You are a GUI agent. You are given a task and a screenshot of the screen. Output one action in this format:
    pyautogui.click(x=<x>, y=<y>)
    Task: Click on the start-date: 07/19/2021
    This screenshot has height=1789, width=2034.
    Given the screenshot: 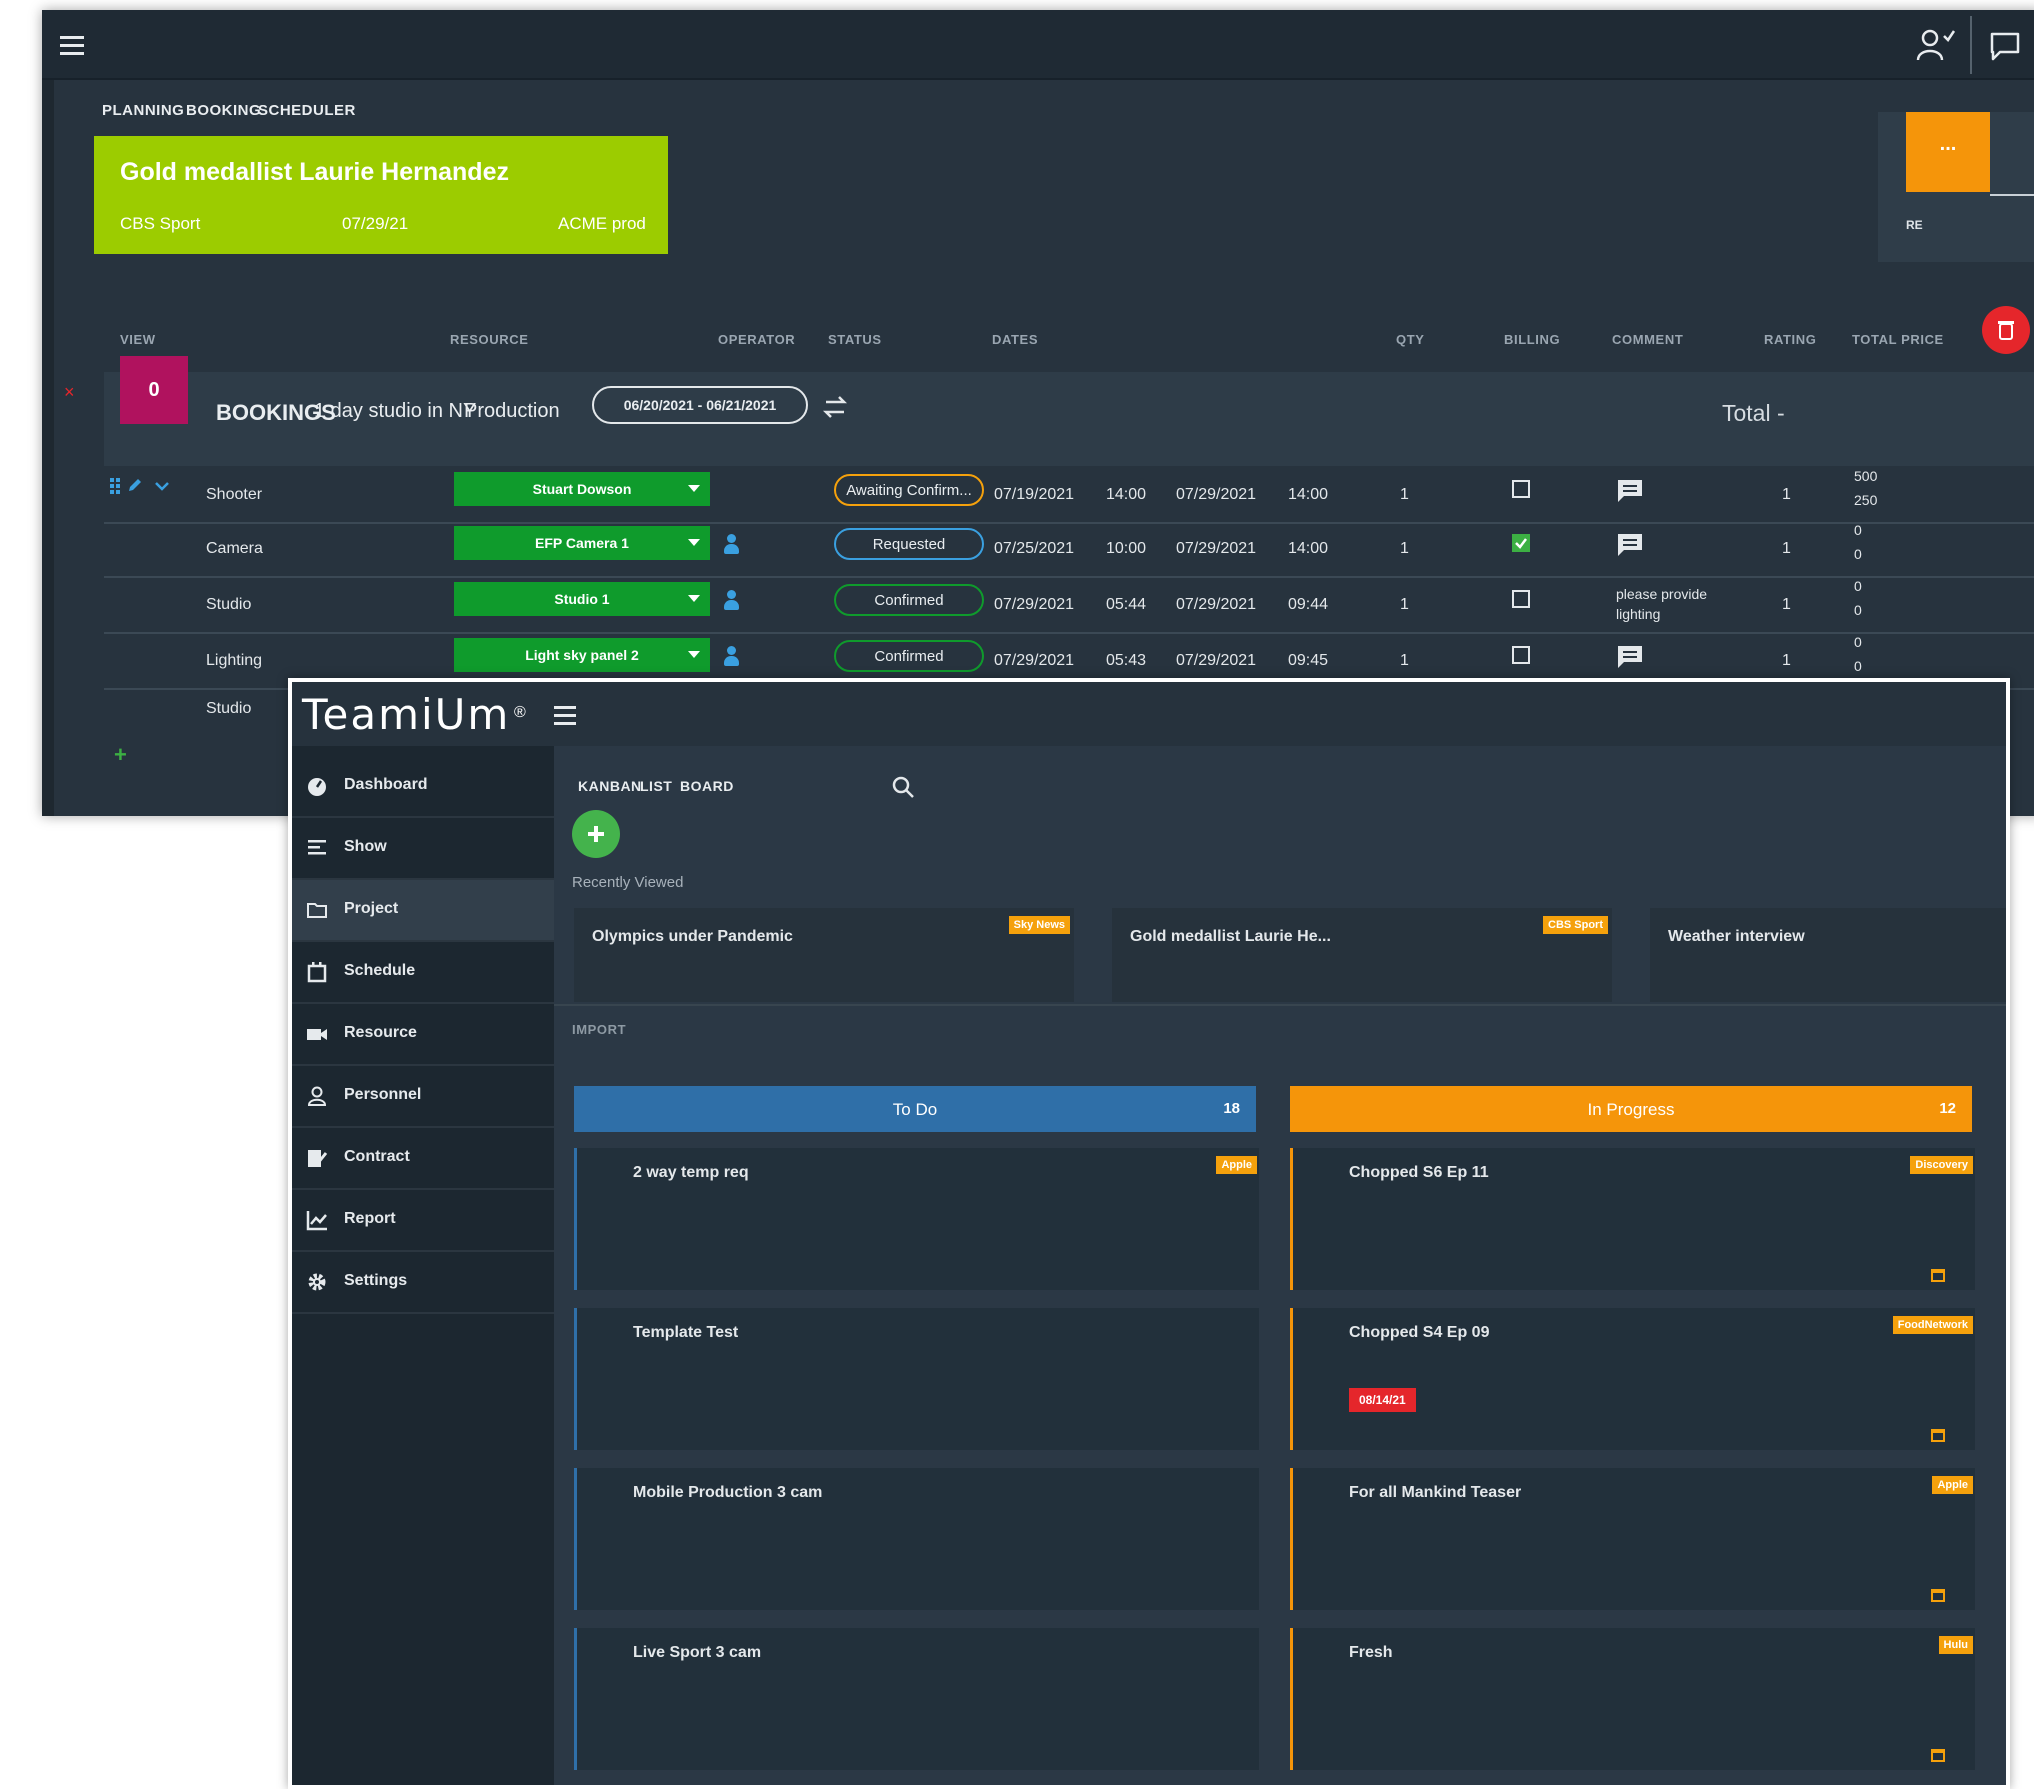 What is the action you would take?
    pyautogui.click(x=1034, y=494)
    